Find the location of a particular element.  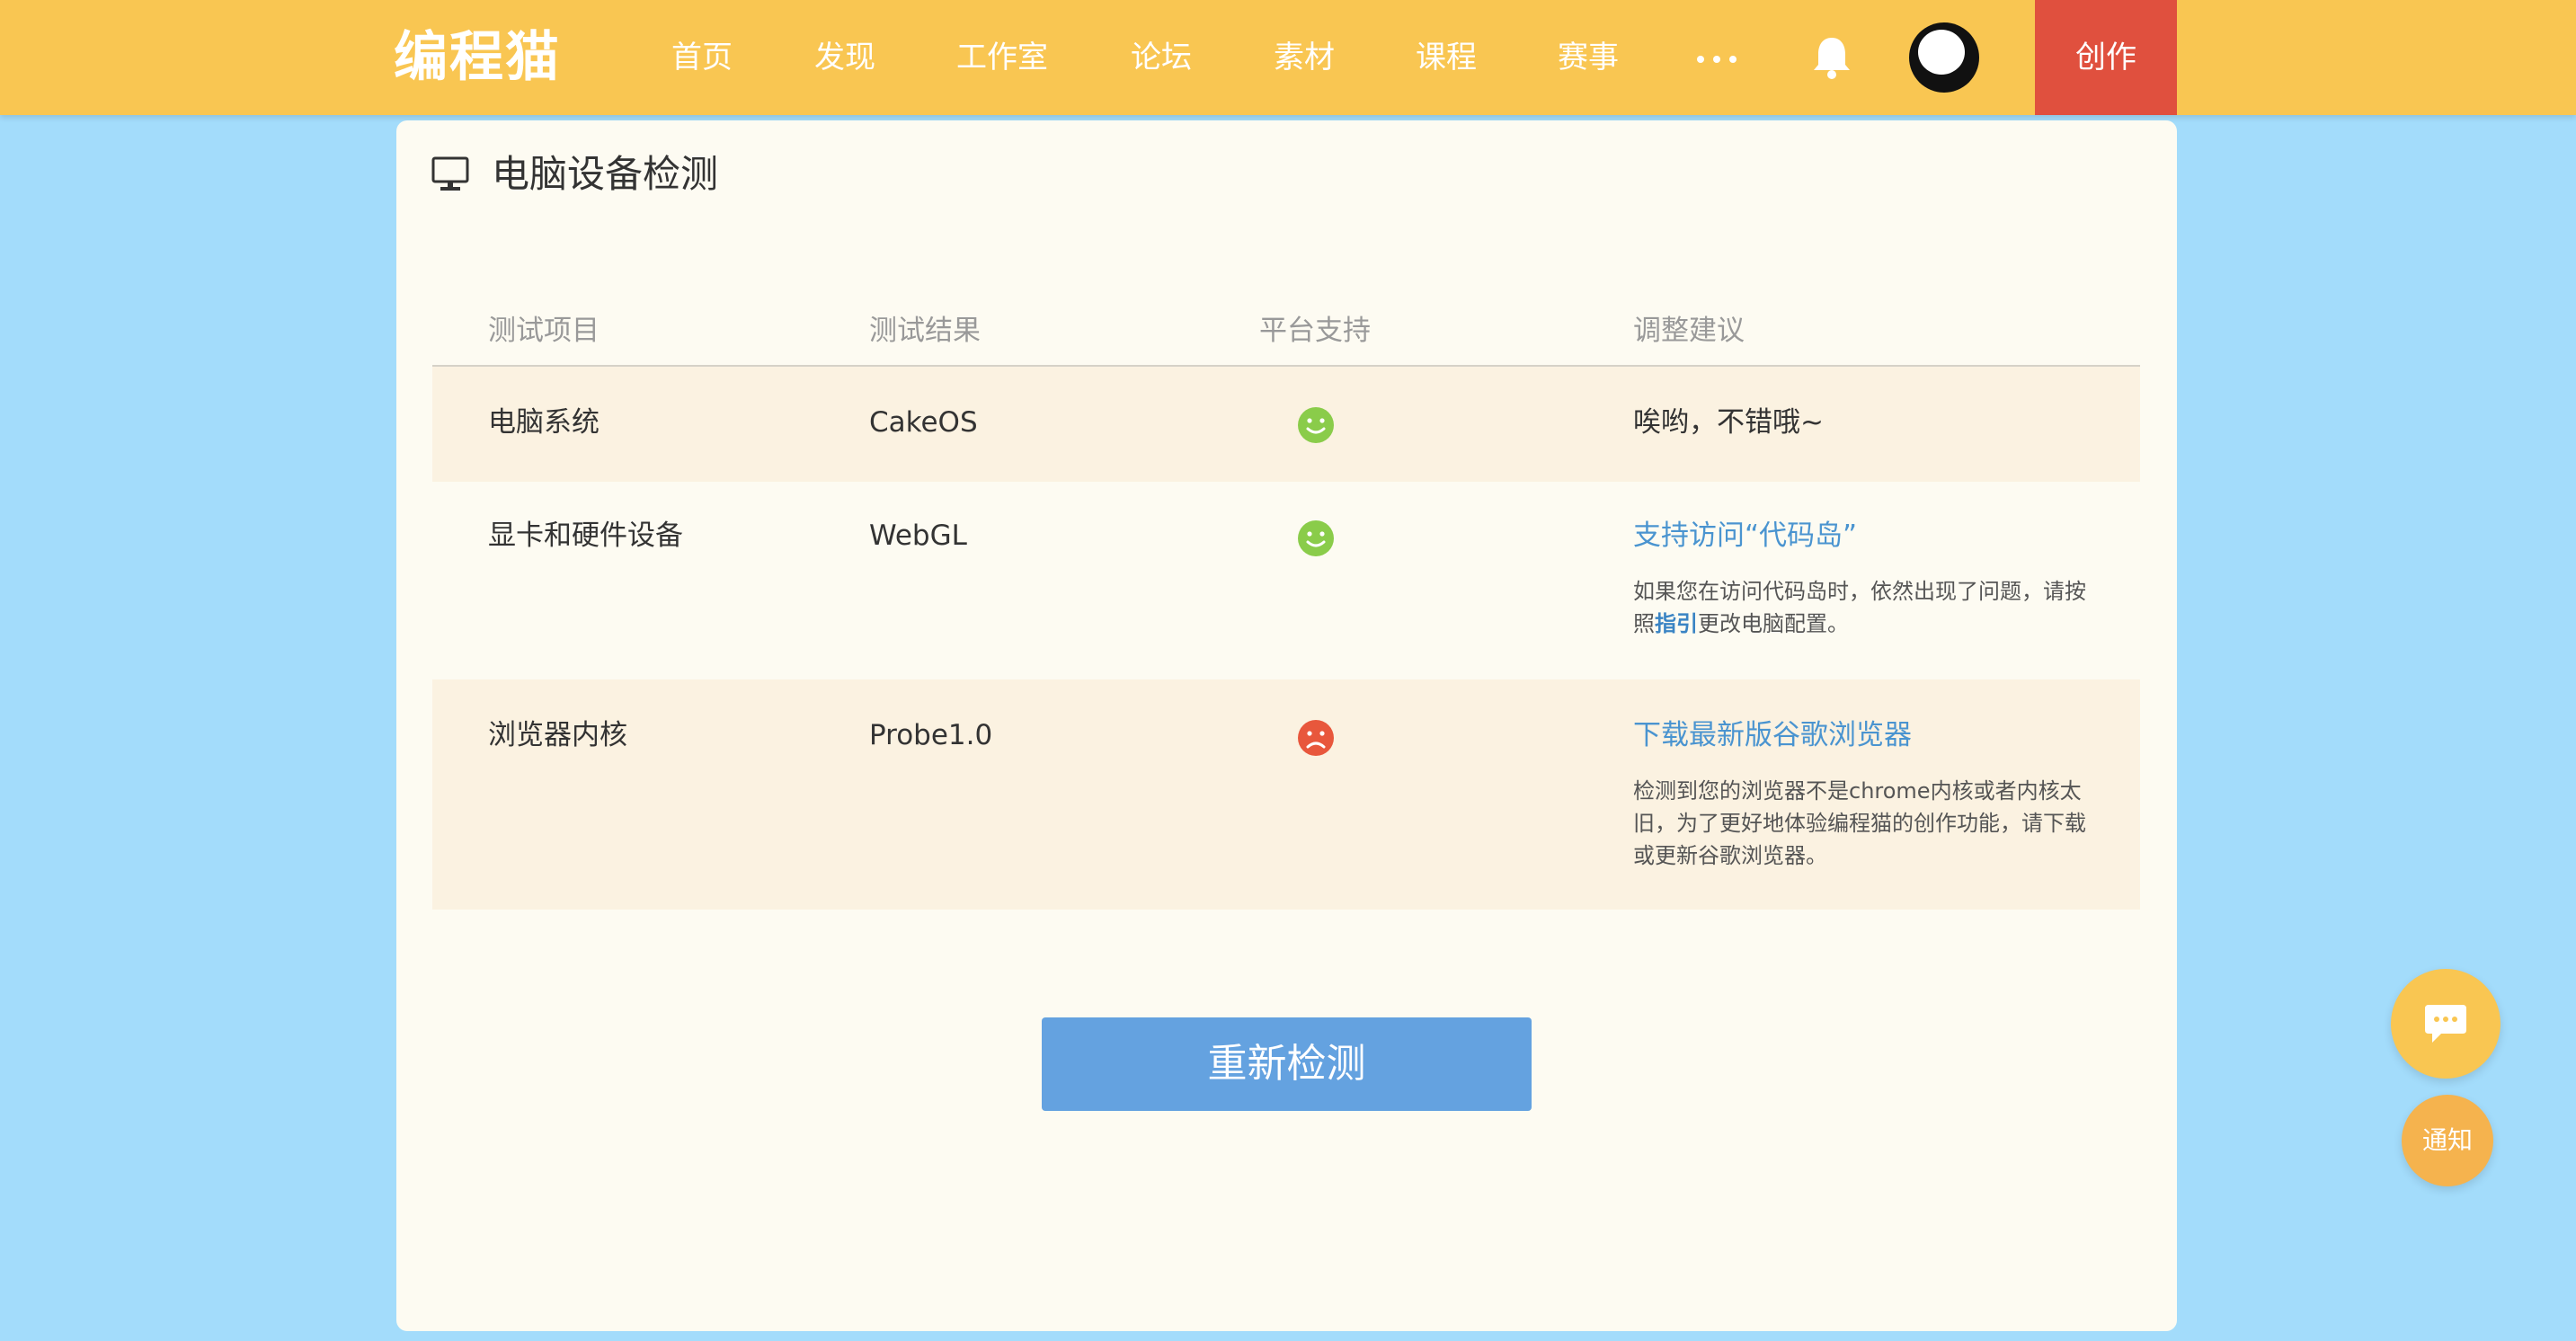

sad-face-icon is located at coordinates (1316, 738).